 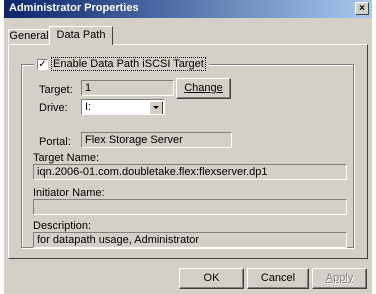 I want to click on change-button: Change, so click(x=203, y=88).